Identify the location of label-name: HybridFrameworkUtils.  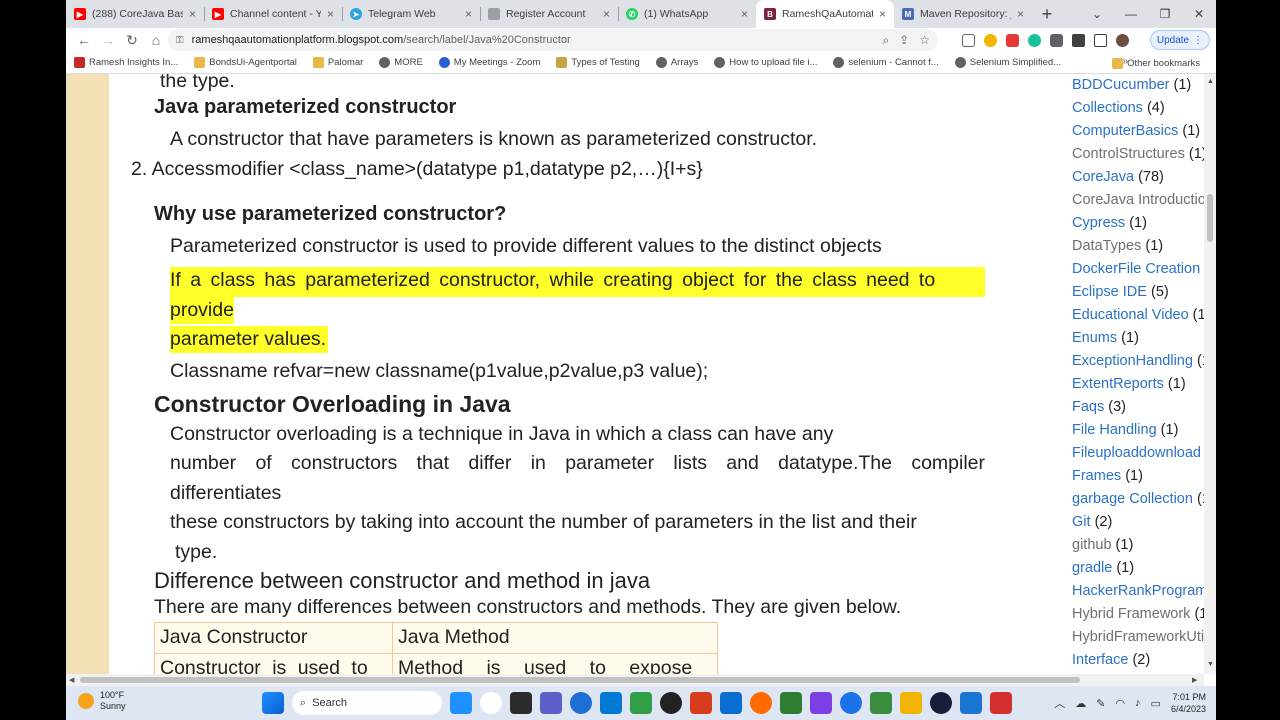
(1139, 637).